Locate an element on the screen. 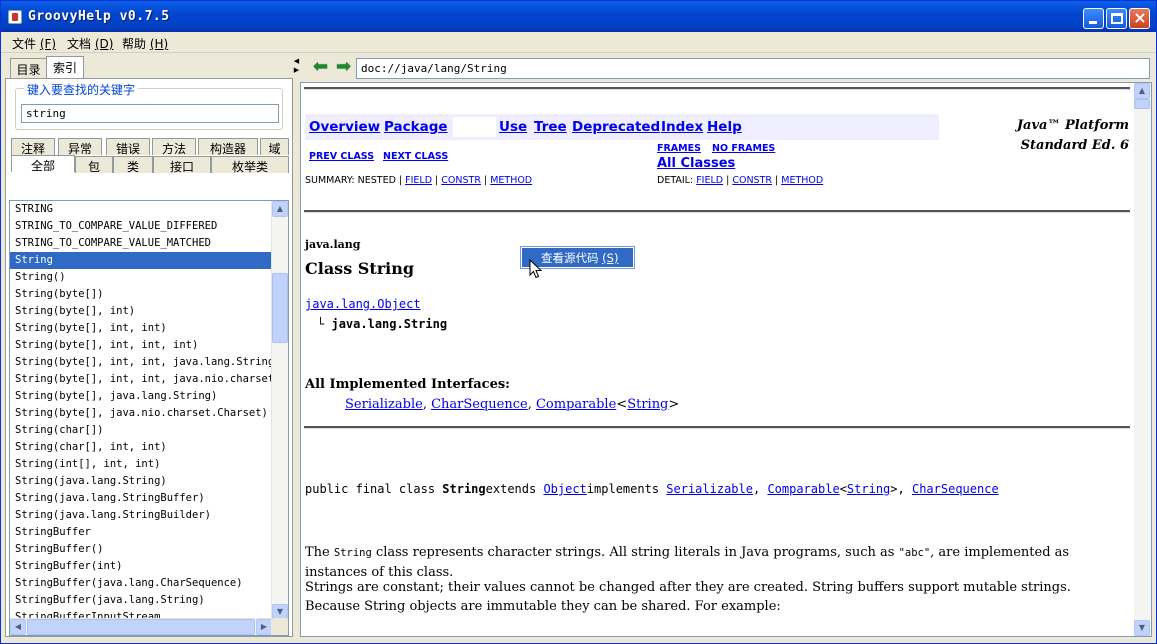  tab-fields: 域 is located at coordinates (274, 147).